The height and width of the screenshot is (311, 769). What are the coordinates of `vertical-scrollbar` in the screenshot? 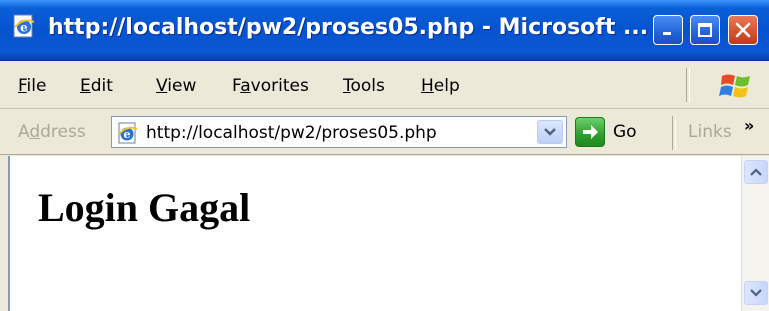 It's located at (755, 233).